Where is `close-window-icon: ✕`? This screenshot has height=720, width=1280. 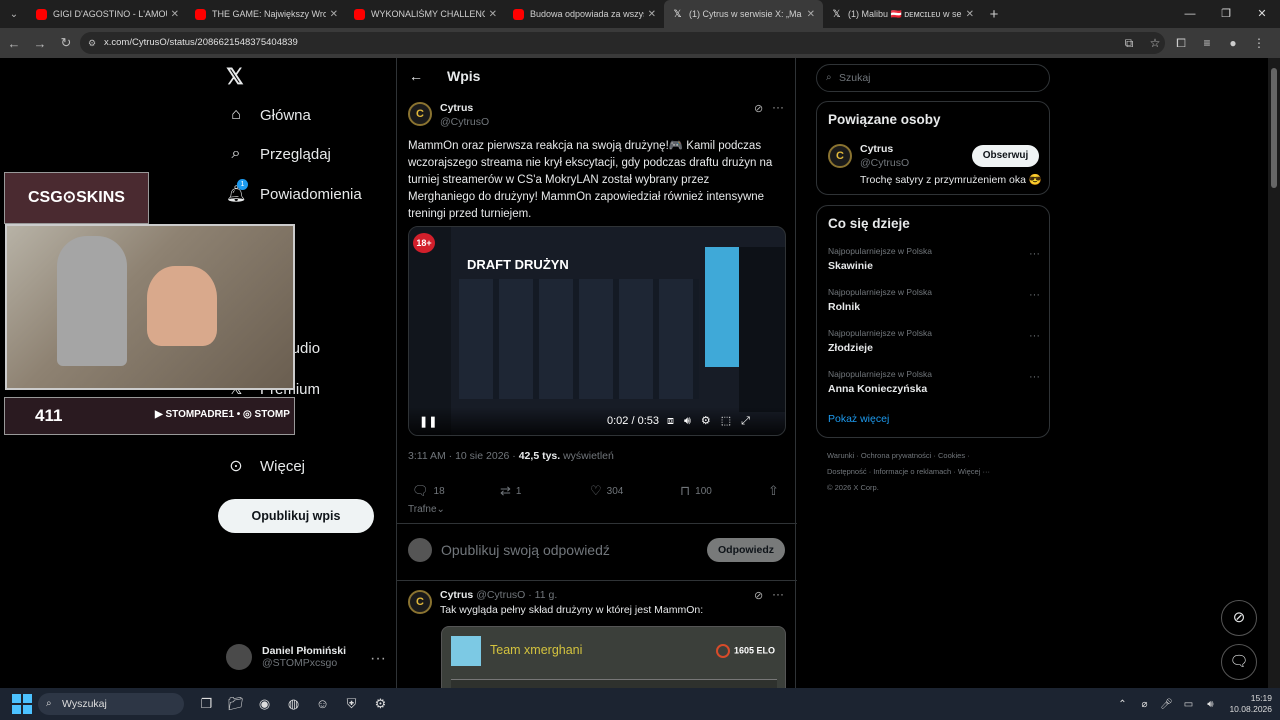 close-window-icon: ✕ is located at coordinates (1262, 14).